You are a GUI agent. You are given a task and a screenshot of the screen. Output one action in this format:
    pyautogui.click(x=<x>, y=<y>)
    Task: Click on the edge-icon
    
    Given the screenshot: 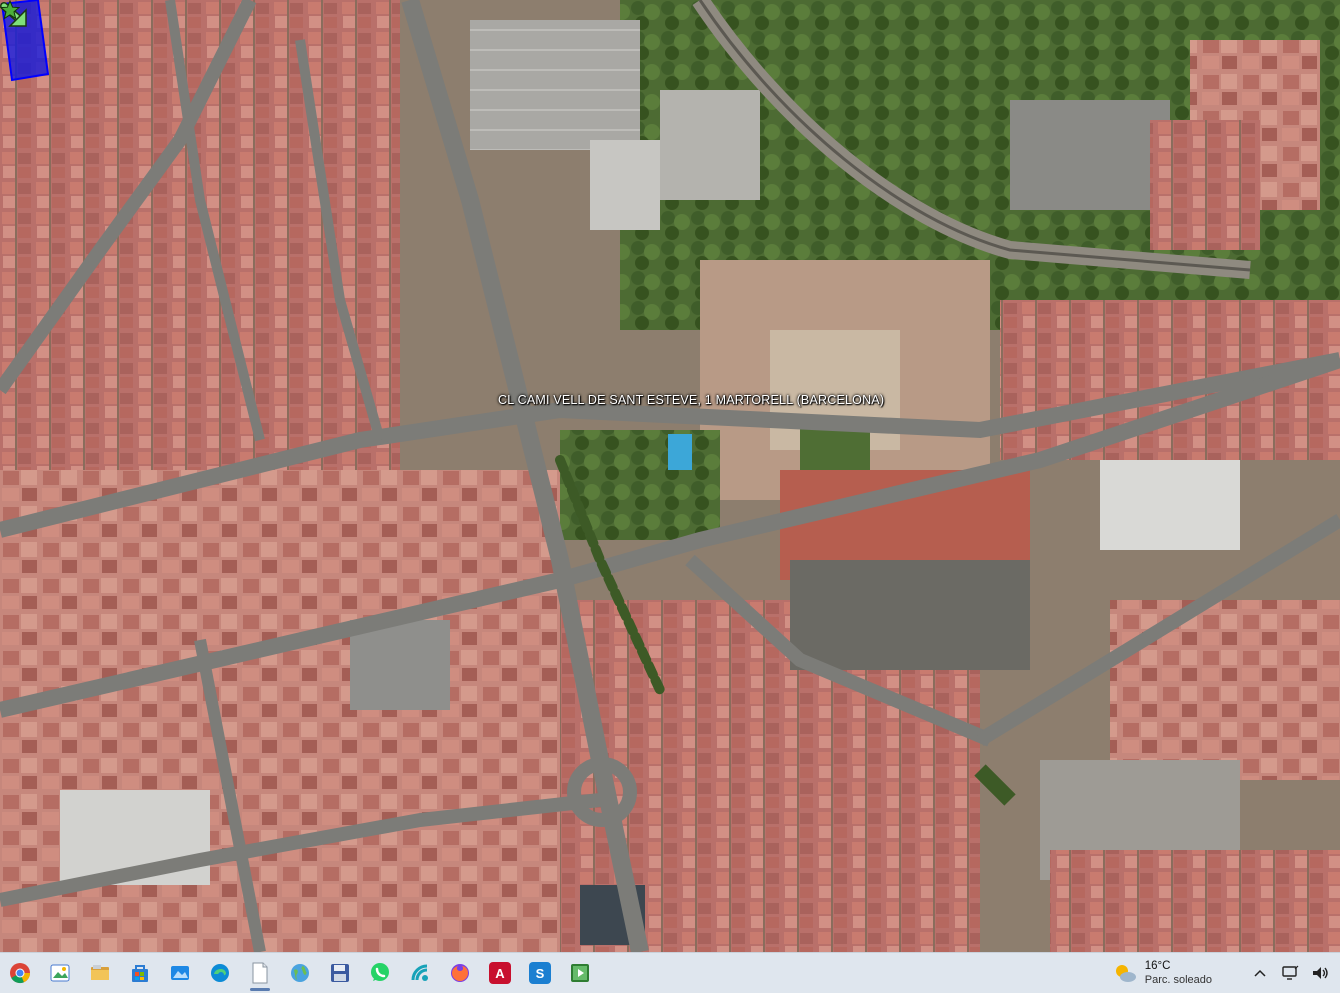 What is the action you would take?
    pyautogui.click(x=220, y=973)
    